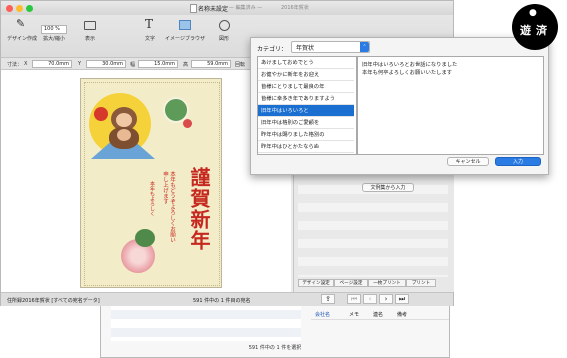 The image size is (567, 358). Describe the element at coordinates (199, 209) in the screenshot. I see `card-title: 謹賀新年` at that location.